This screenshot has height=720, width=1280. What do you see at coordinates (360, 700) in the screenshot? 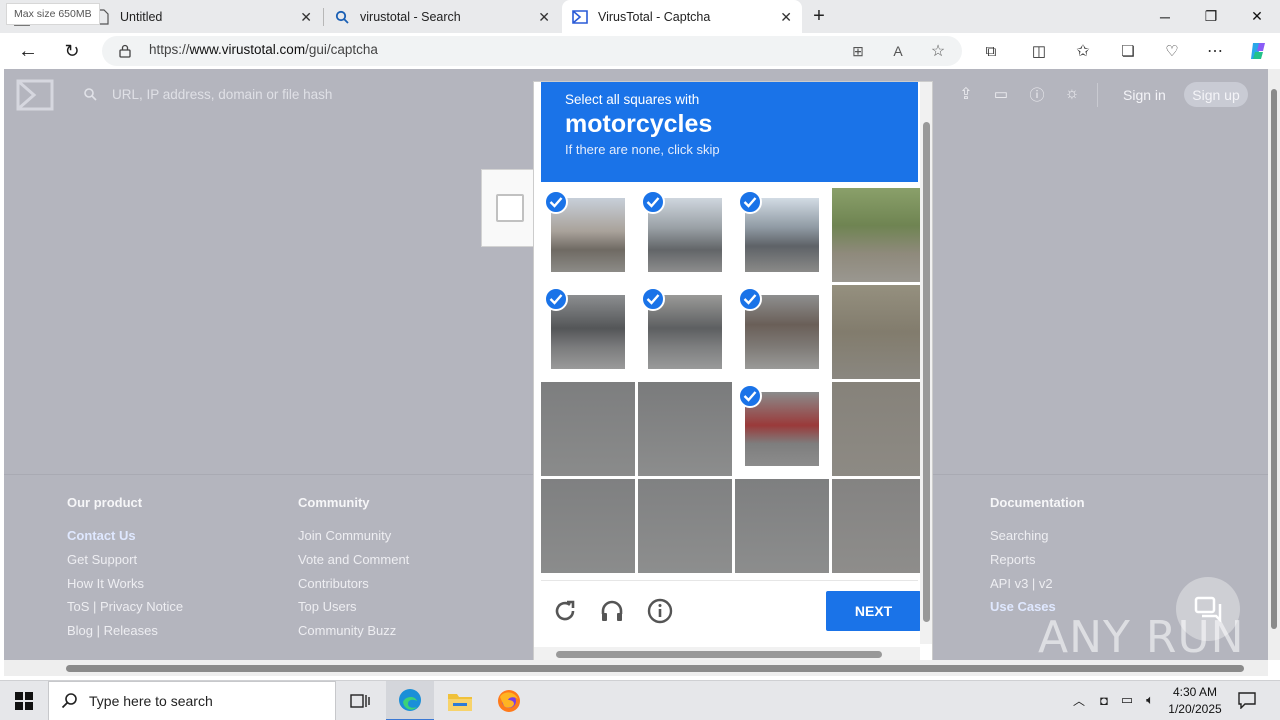
I see `task-view-icon` at bounding box center [360, 700].